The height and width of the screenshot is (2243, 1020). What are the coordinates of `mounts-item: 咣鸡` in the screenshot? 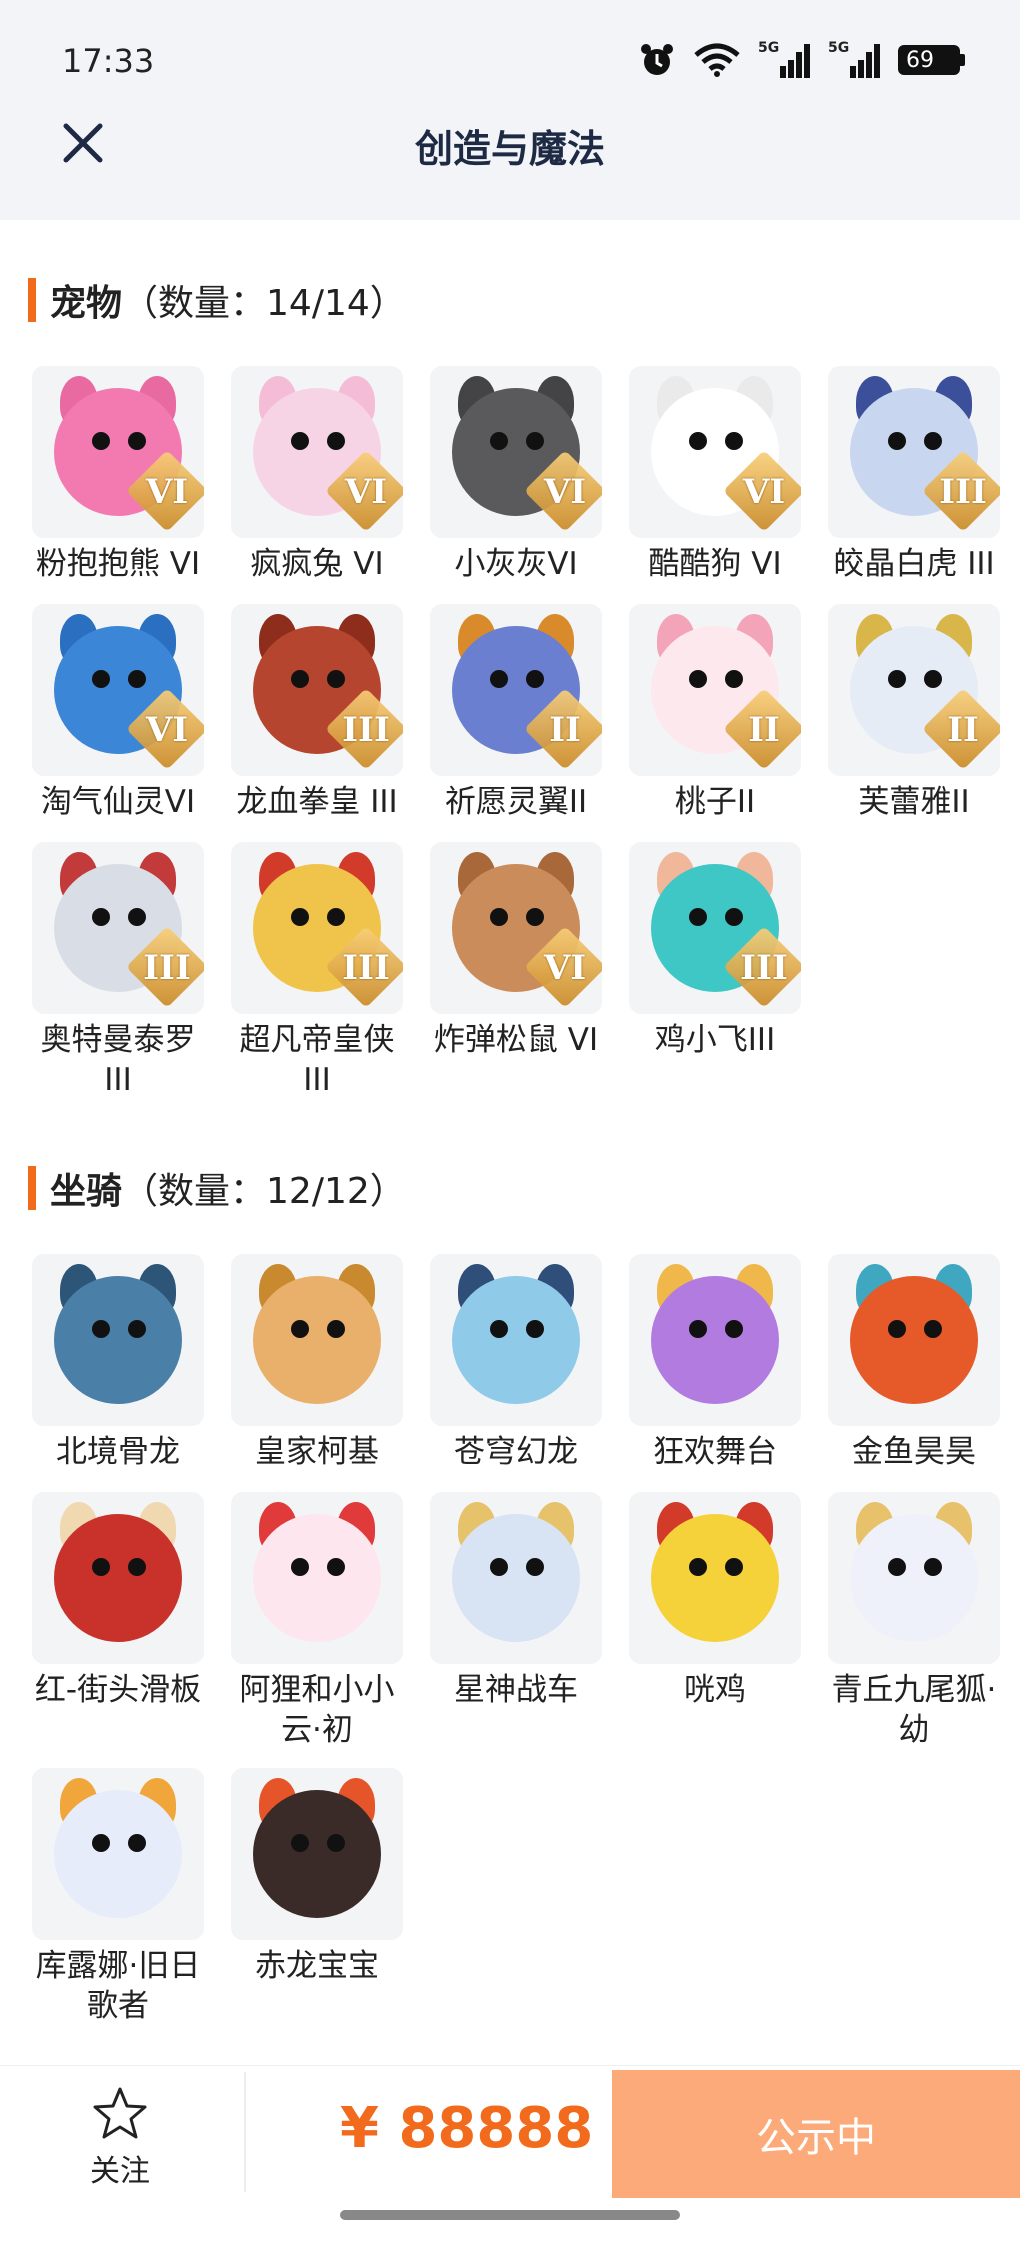 It's located at (715, 1601).